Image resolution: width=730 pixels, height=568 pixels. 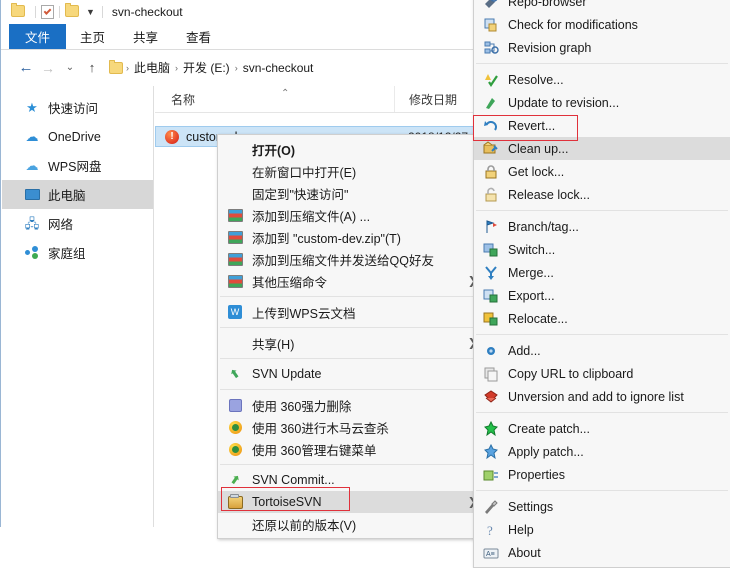 What do you see at coordinates (26, 68) in the screenshot?
I see `back-arrow-icon: ←` at bounding box center [26, 68].